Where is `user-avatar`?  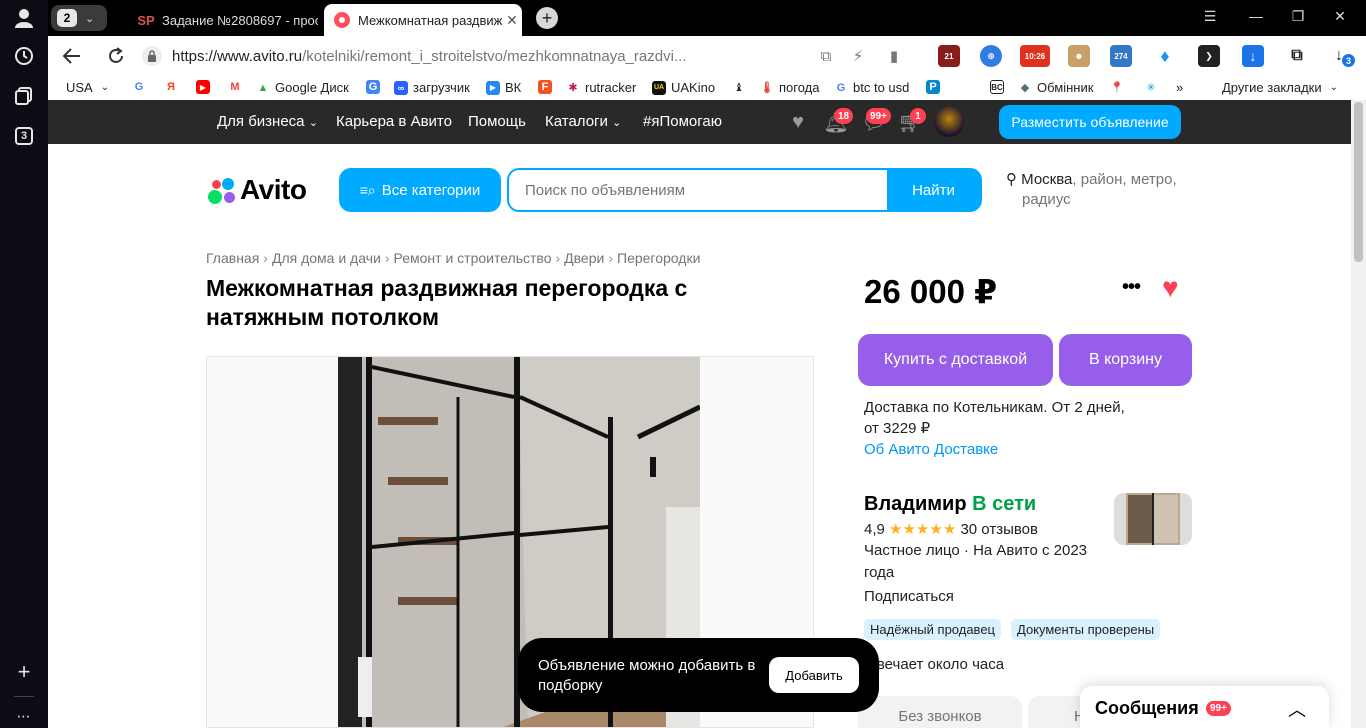
user-avatar is located at coordinates (949, 122).